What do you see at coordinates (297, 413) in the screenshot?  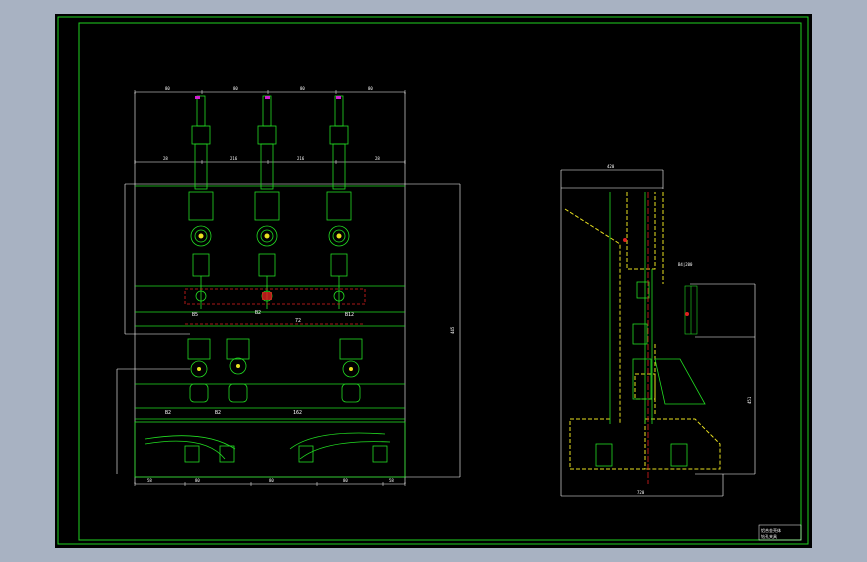 I see `front-label-6: 162` at bounding box center [297, 413].